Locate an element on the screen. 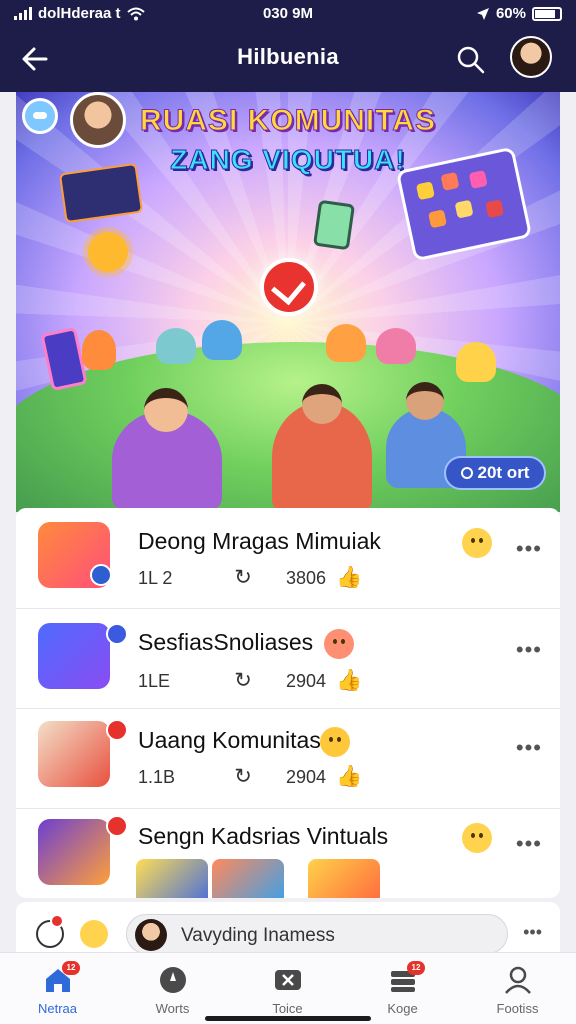 The height and width of the screenshot is (1024, 576). bottom-tab-bar: 12 Netraa Worts Toice 12 Koge Footiss is located at coordinates (288, 988).